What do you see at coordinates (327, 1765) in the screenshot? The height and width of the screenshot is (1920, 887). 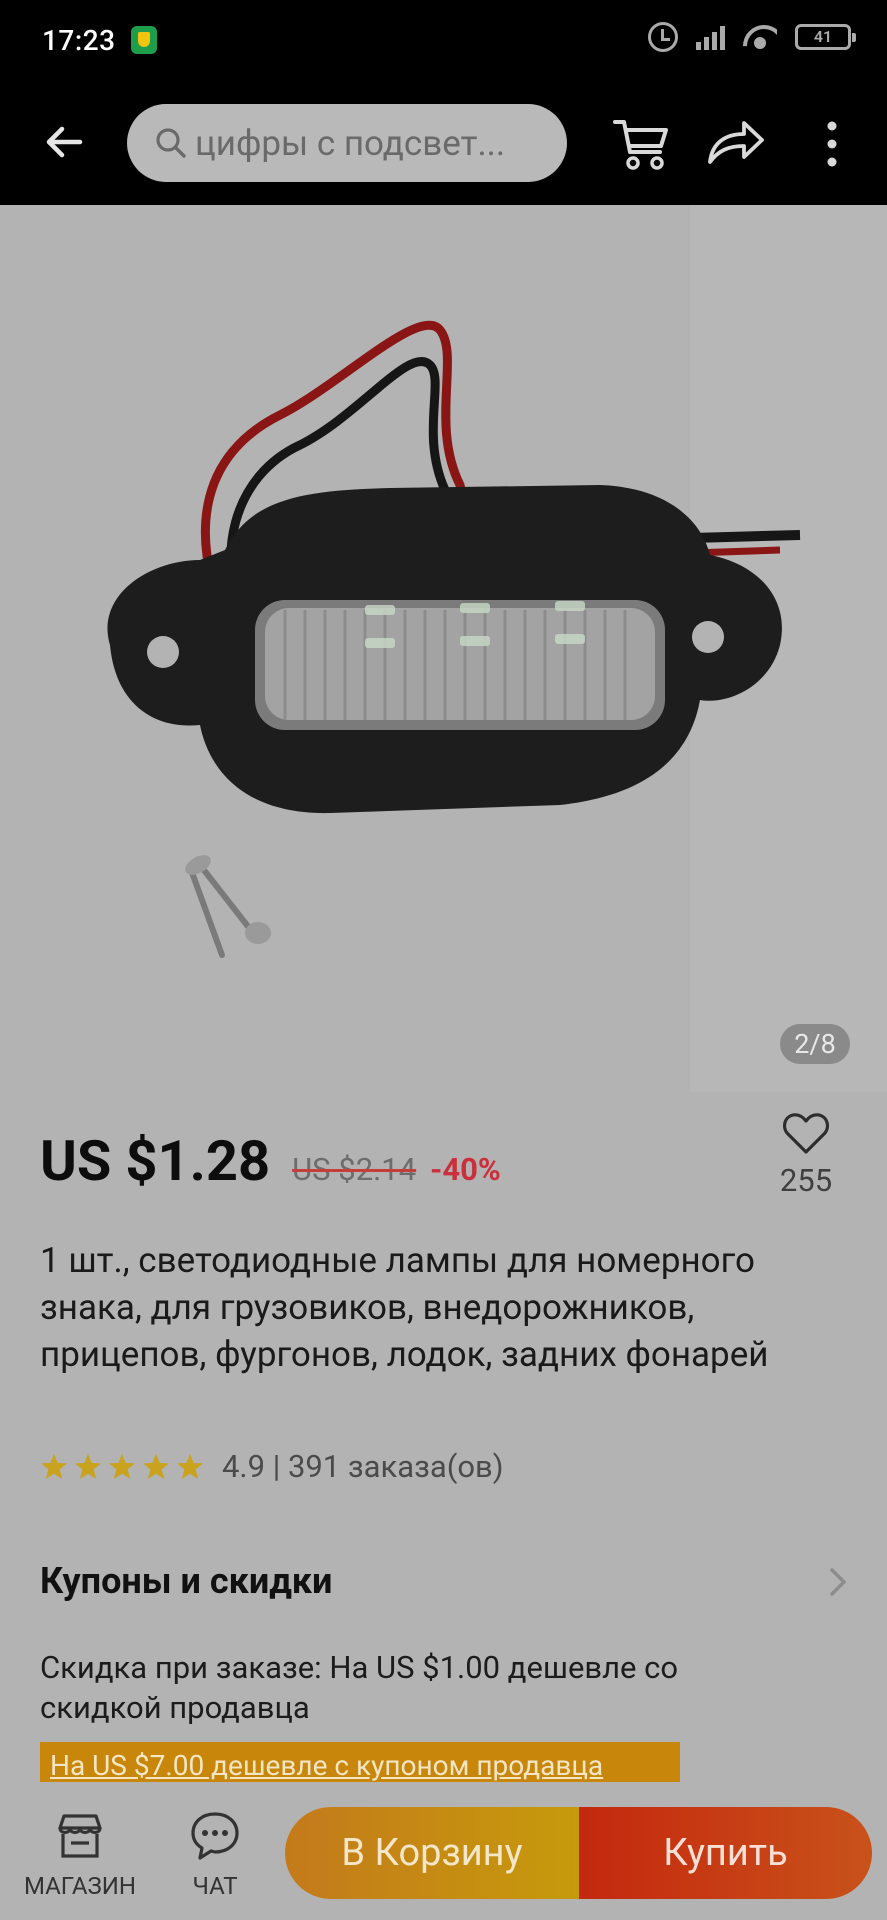 I see `seller-coupon-text: На US $7.00 дешевле с купоном продавца` at bounding box center [327, 1765].